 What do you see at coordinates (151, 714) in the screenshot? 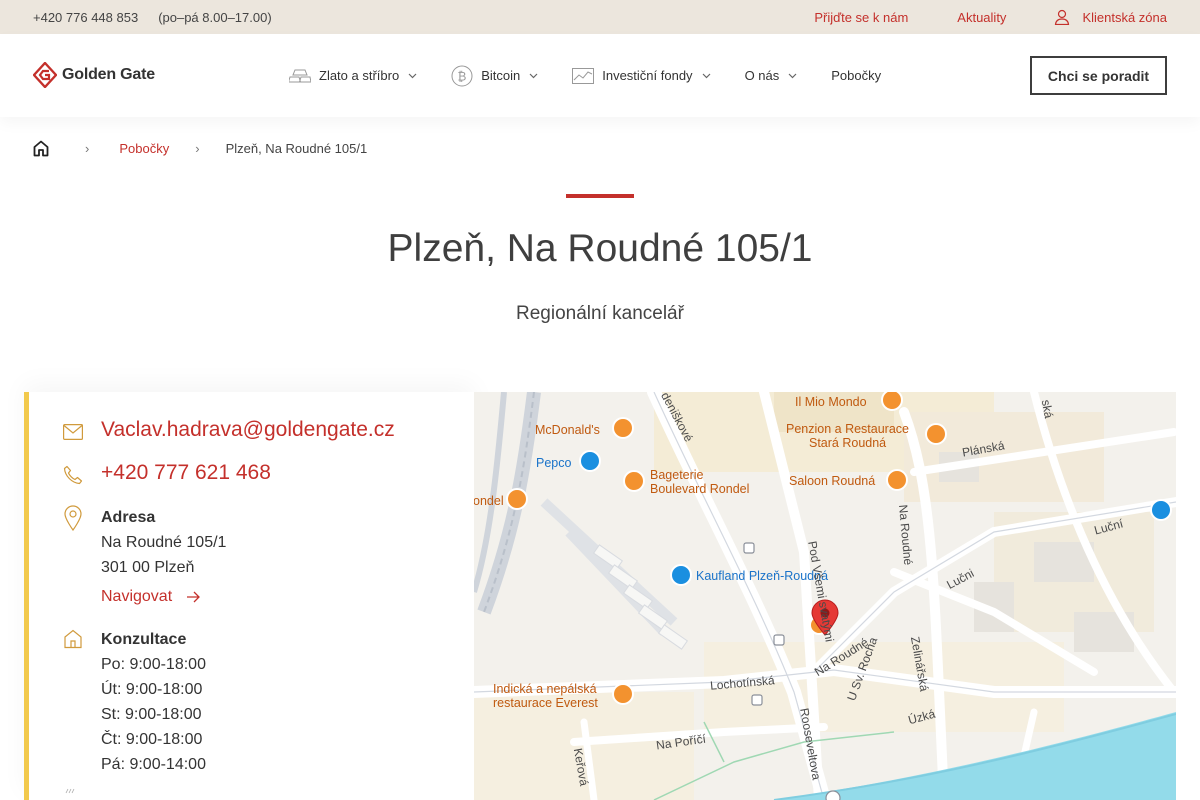
I see `hours-wednesday: St: 9:00-18:00` at bounding box center [151, 714].